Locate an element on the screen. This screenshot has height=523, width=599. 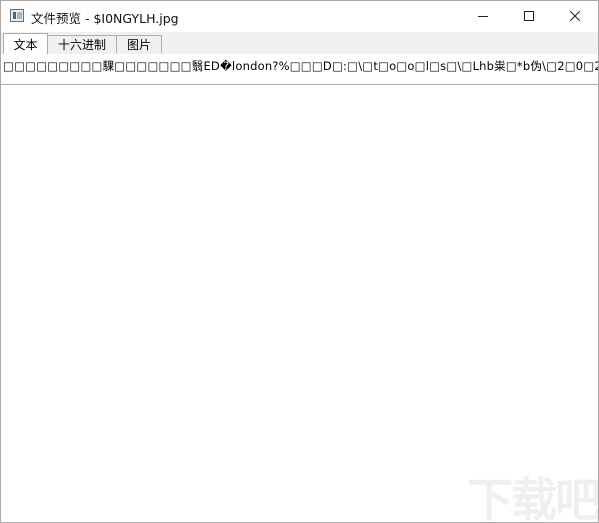
close-icon is located at coordinates (575, 16).